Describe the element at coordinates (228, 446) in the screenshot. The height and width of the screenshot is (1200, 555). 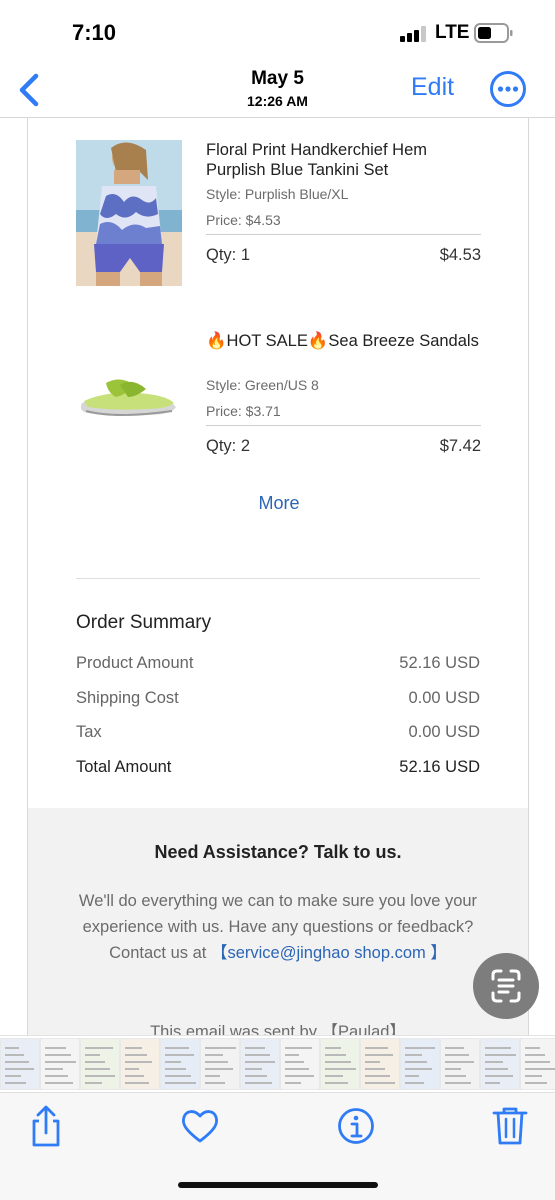
I see `item-qty: Qty: 2` at that location.